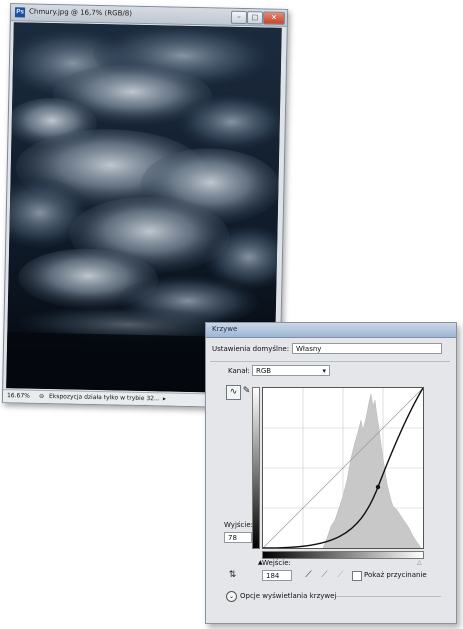 The image size is (463, 629). Describe the element at coordinates (277, 575) in the screenshot. I see `input-field: 184` at that location.